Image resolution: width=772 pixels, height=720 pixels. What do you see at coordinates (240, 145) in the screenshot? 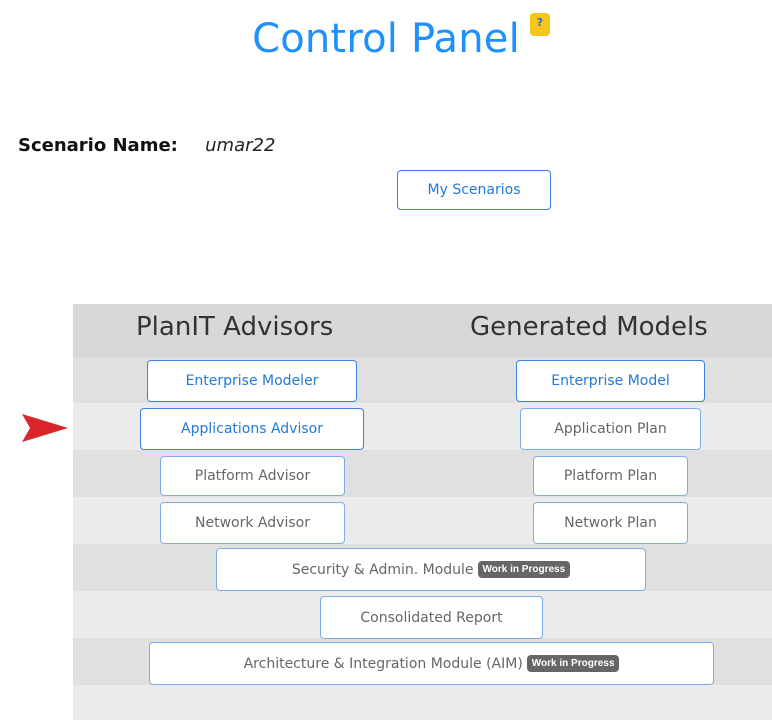
I see `scenario-name-value: umar22` at bounding box center [240, 145].